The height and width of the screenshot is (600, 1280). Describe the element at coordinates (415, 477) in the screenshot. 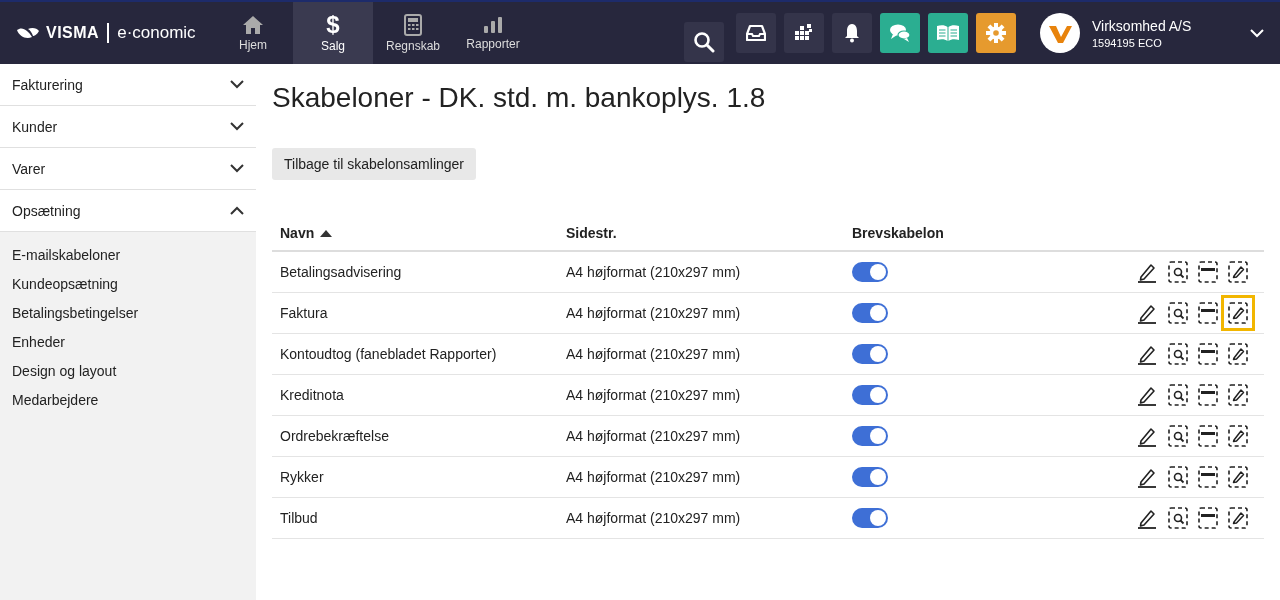

I see `table-cell: Rykker` at that location.